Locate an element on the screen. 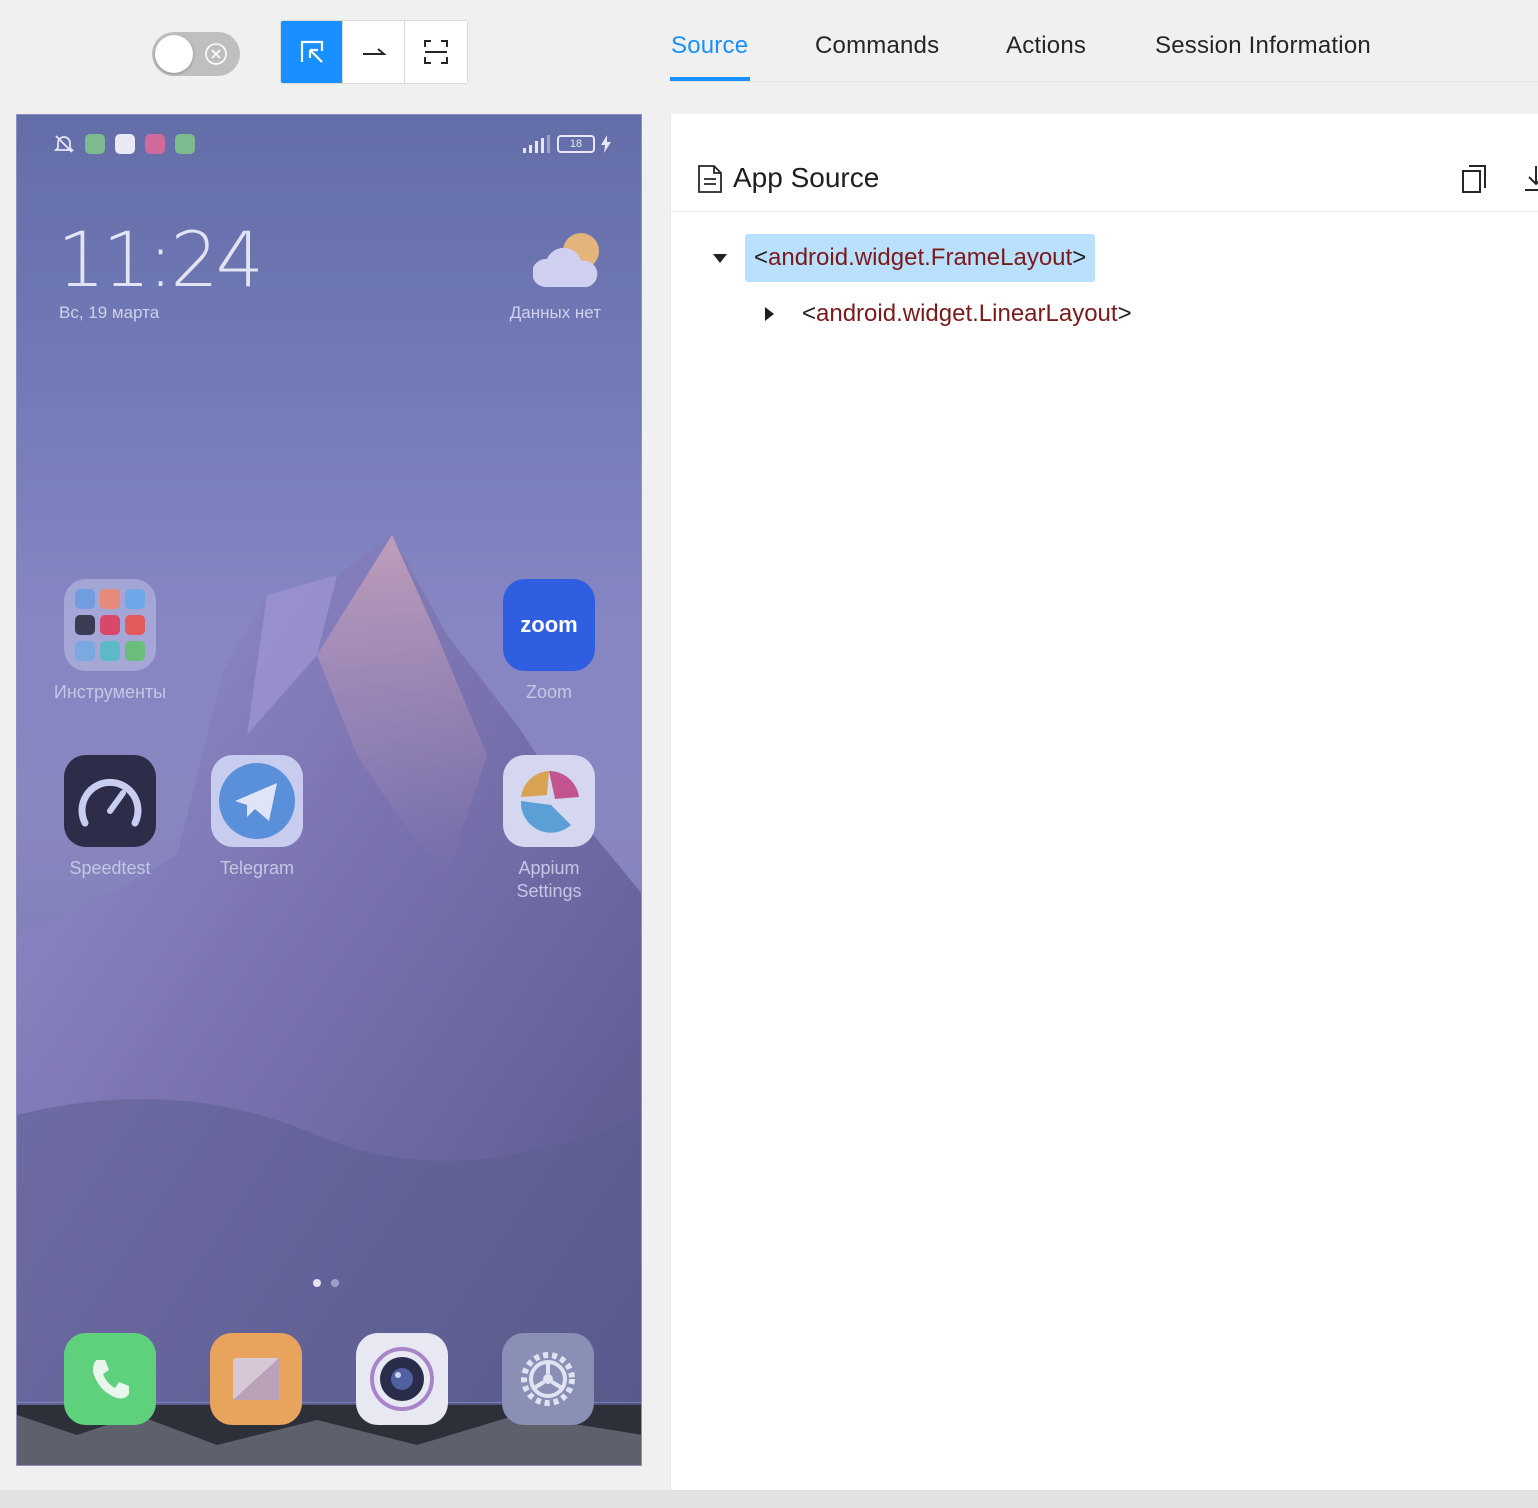 This screenshot has width=1538, height=1508. settings-icon is located at coordinates (548, 1379).